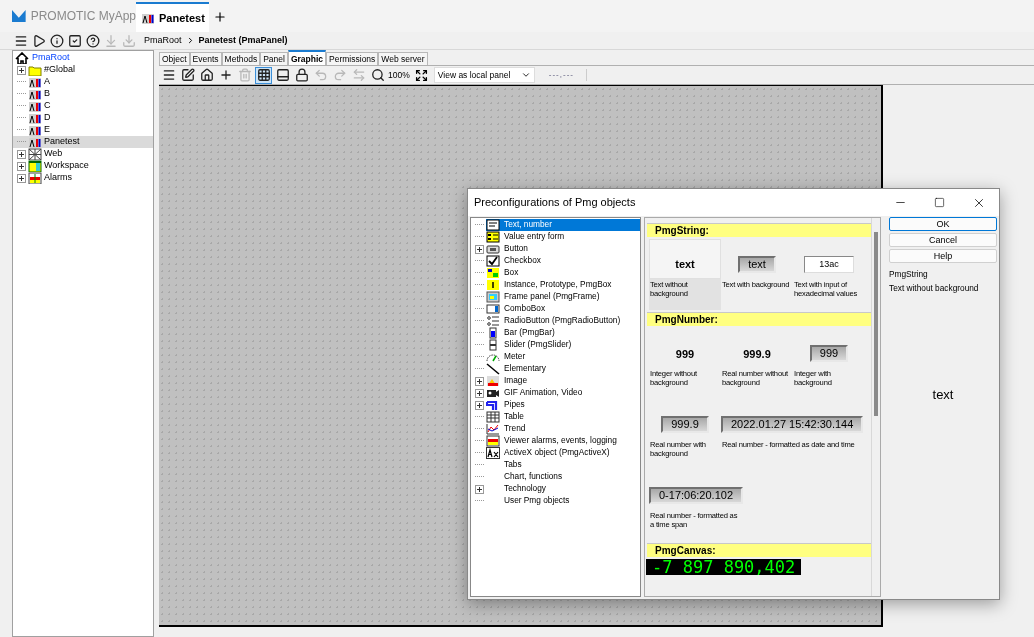 Image resolution: width=1034 pixels, height=637 pixels. I want to click on tree-item: D, so click(83, 118).